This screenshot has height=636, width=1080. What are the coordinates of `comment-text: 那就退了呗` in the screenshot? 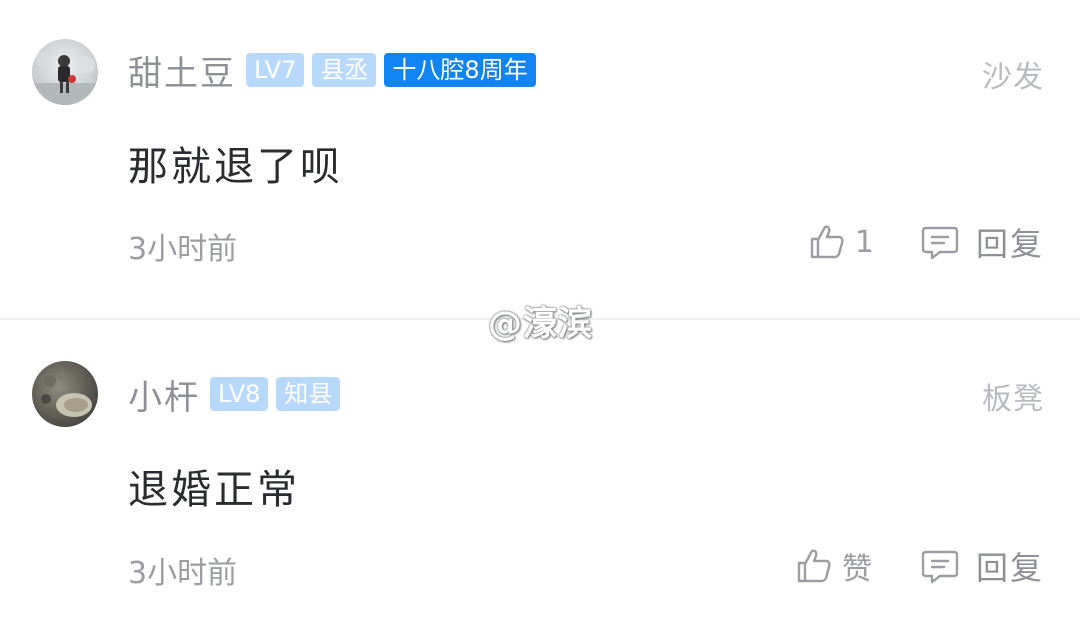 It's located at (235, 167).